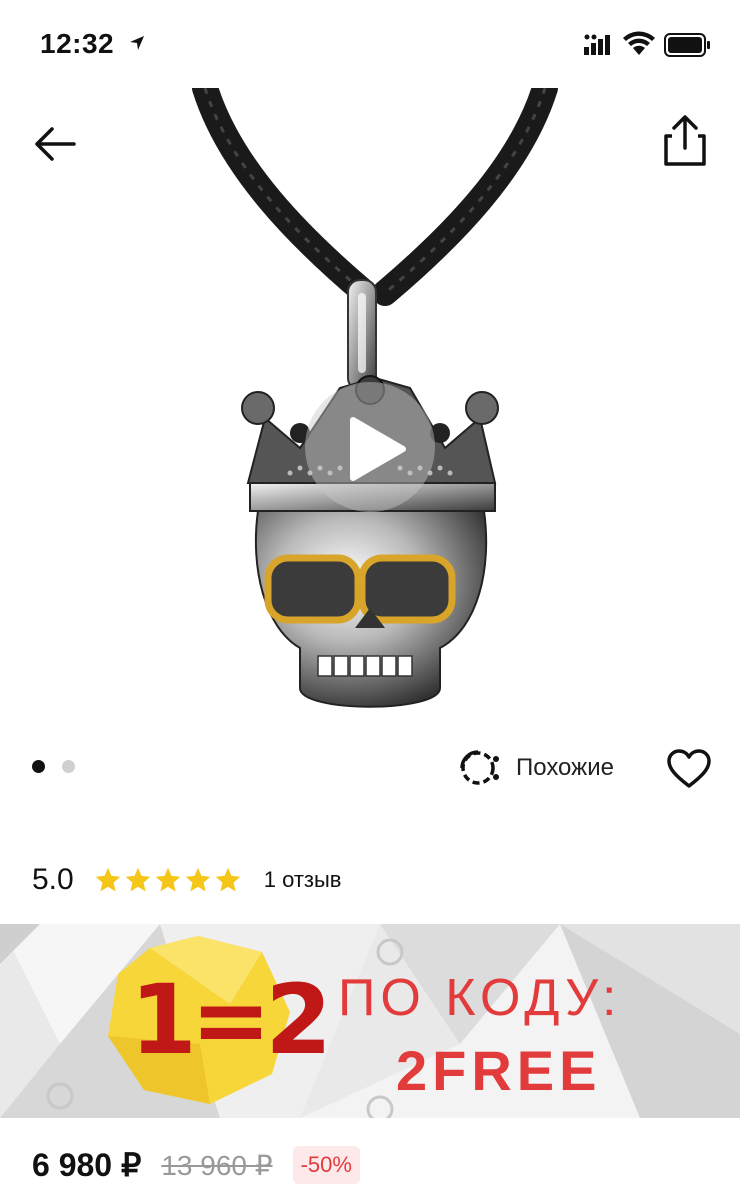 This screenshot has height=1200, width=740. I want to click on old-price: 13 960 ₽, so click(217, 1165).